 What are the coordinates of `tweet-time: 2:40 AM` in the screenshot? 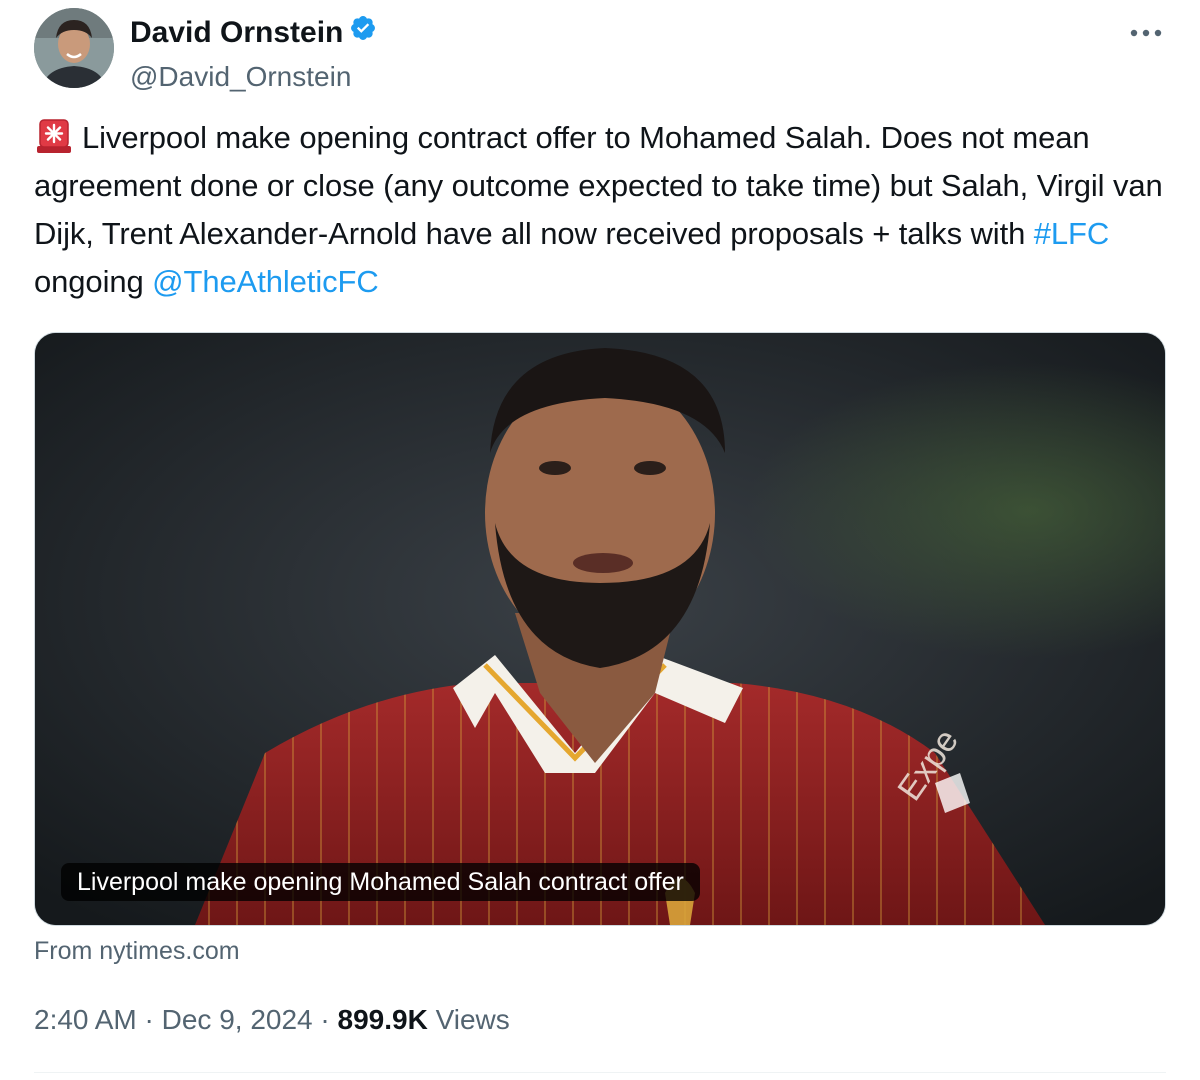 It's located at (85, 1019).